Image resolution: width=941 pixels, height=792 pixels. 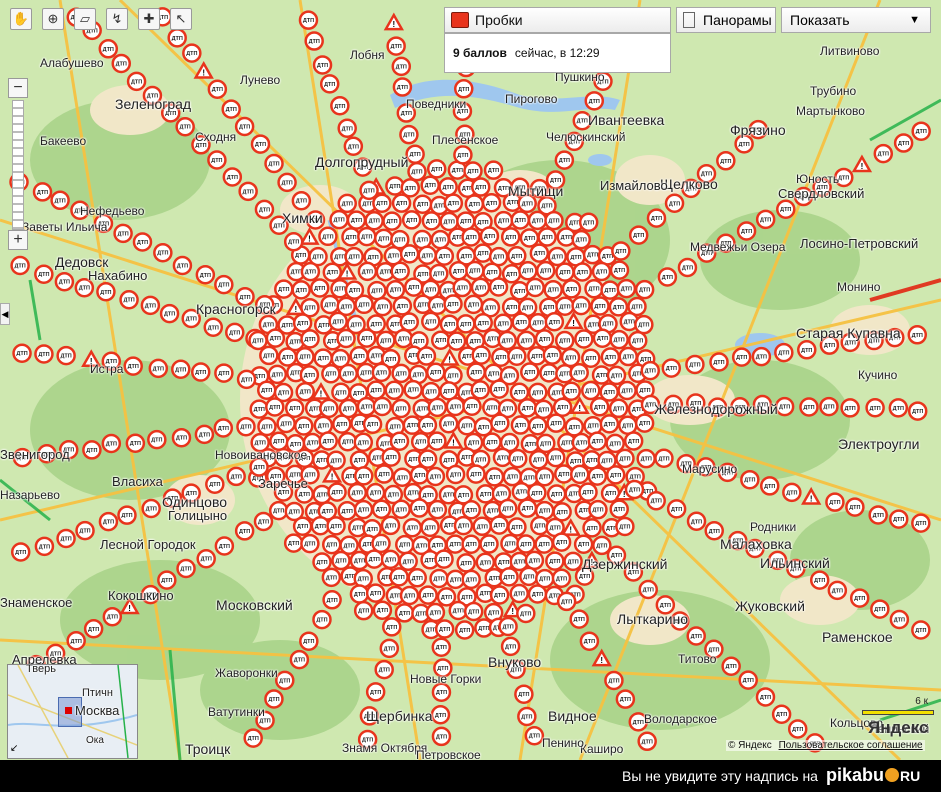 I want to click on traffic-button: Пробки, so click(x=557, y=20).